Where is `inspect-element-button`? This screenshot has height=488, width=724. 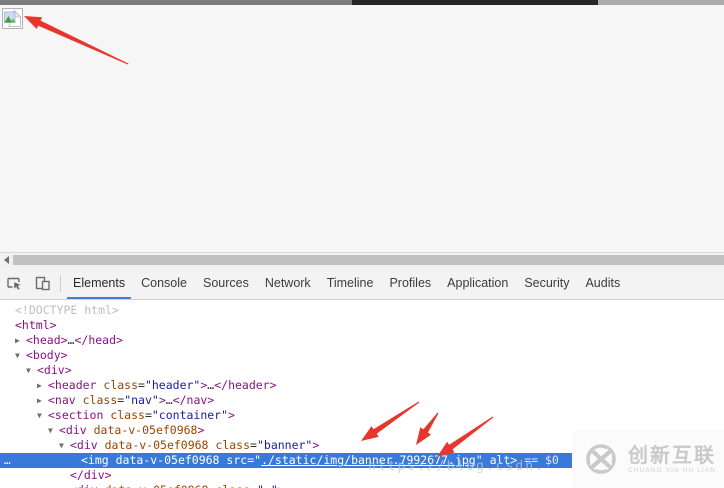 inspect-element-button is located at coordinates (14, 283).